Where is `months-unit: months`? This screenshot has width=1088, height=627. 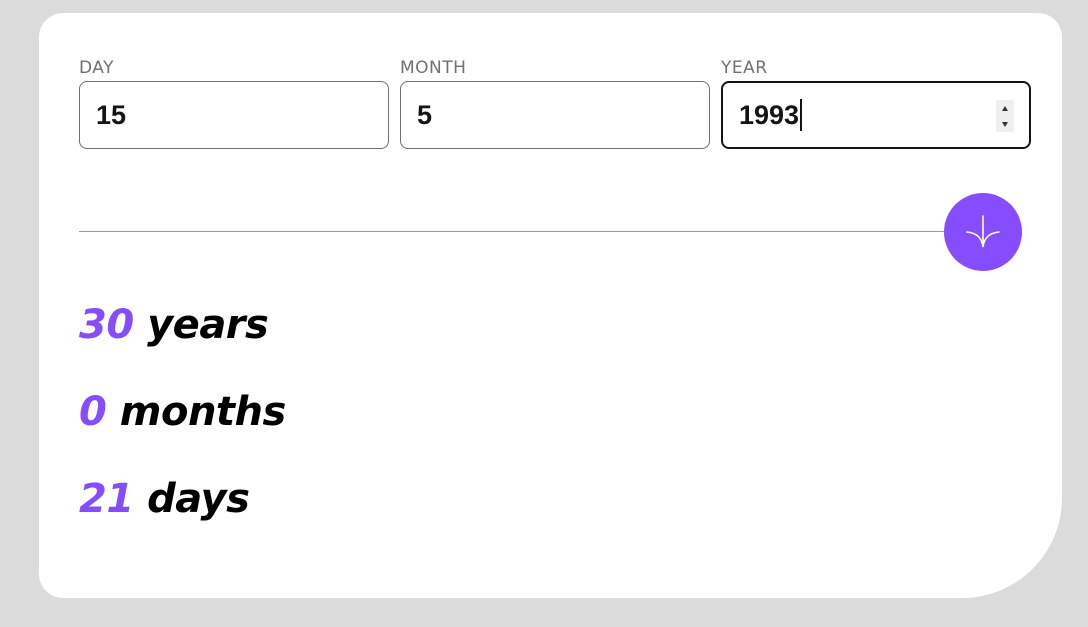
months-unit: months is located at coordinates (203, 412).